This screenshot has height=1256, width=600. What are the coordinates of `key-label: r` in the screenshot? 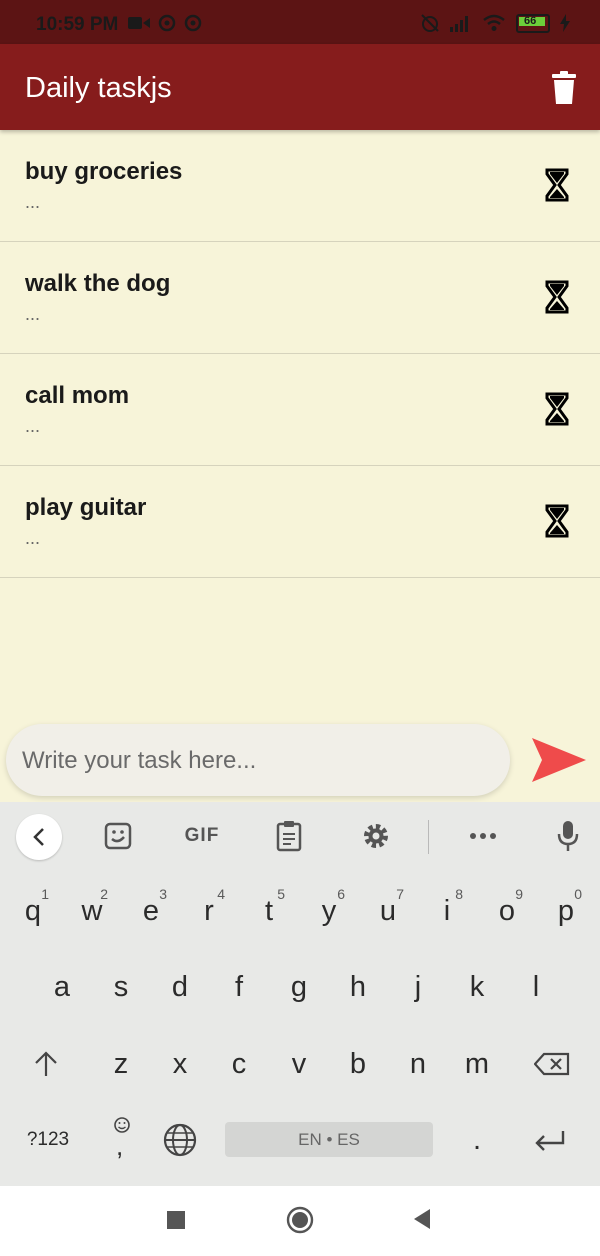 It's located at (209, 910).